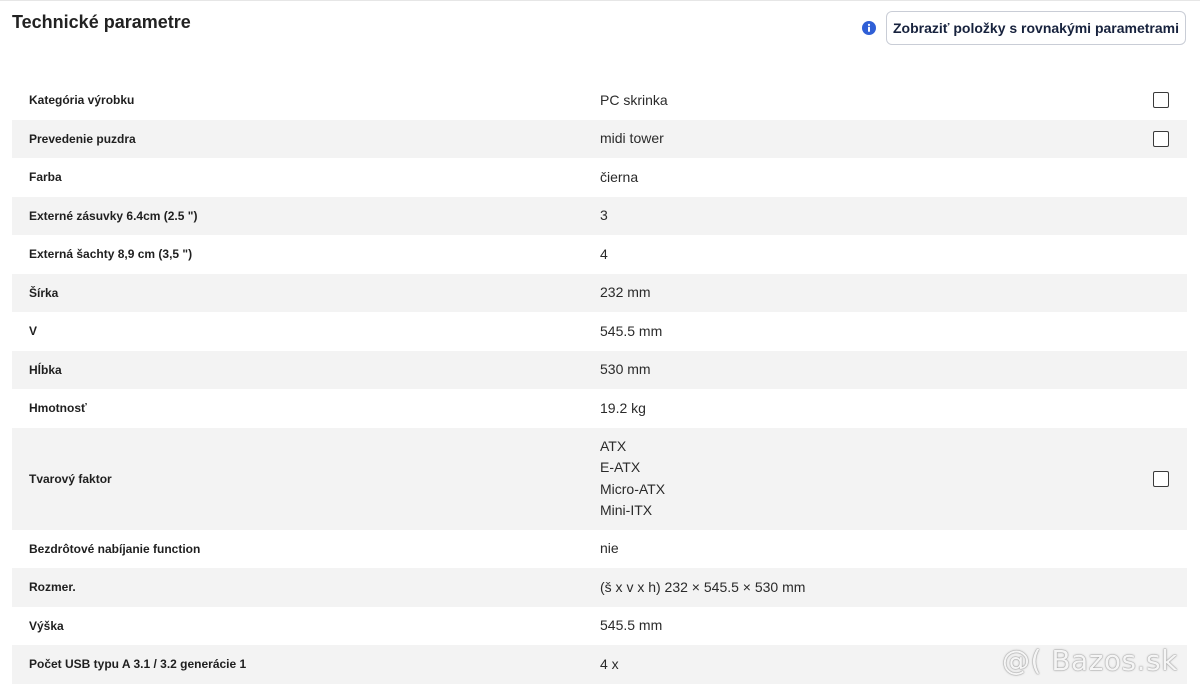 Image resolution: width=1200 pixels, height=690 pixels. What do you see at coordinates (115, 548) in the screenshot?
I see `param-name: Bezdrôtové nabíjanie function` at bounding box center [115, 548].